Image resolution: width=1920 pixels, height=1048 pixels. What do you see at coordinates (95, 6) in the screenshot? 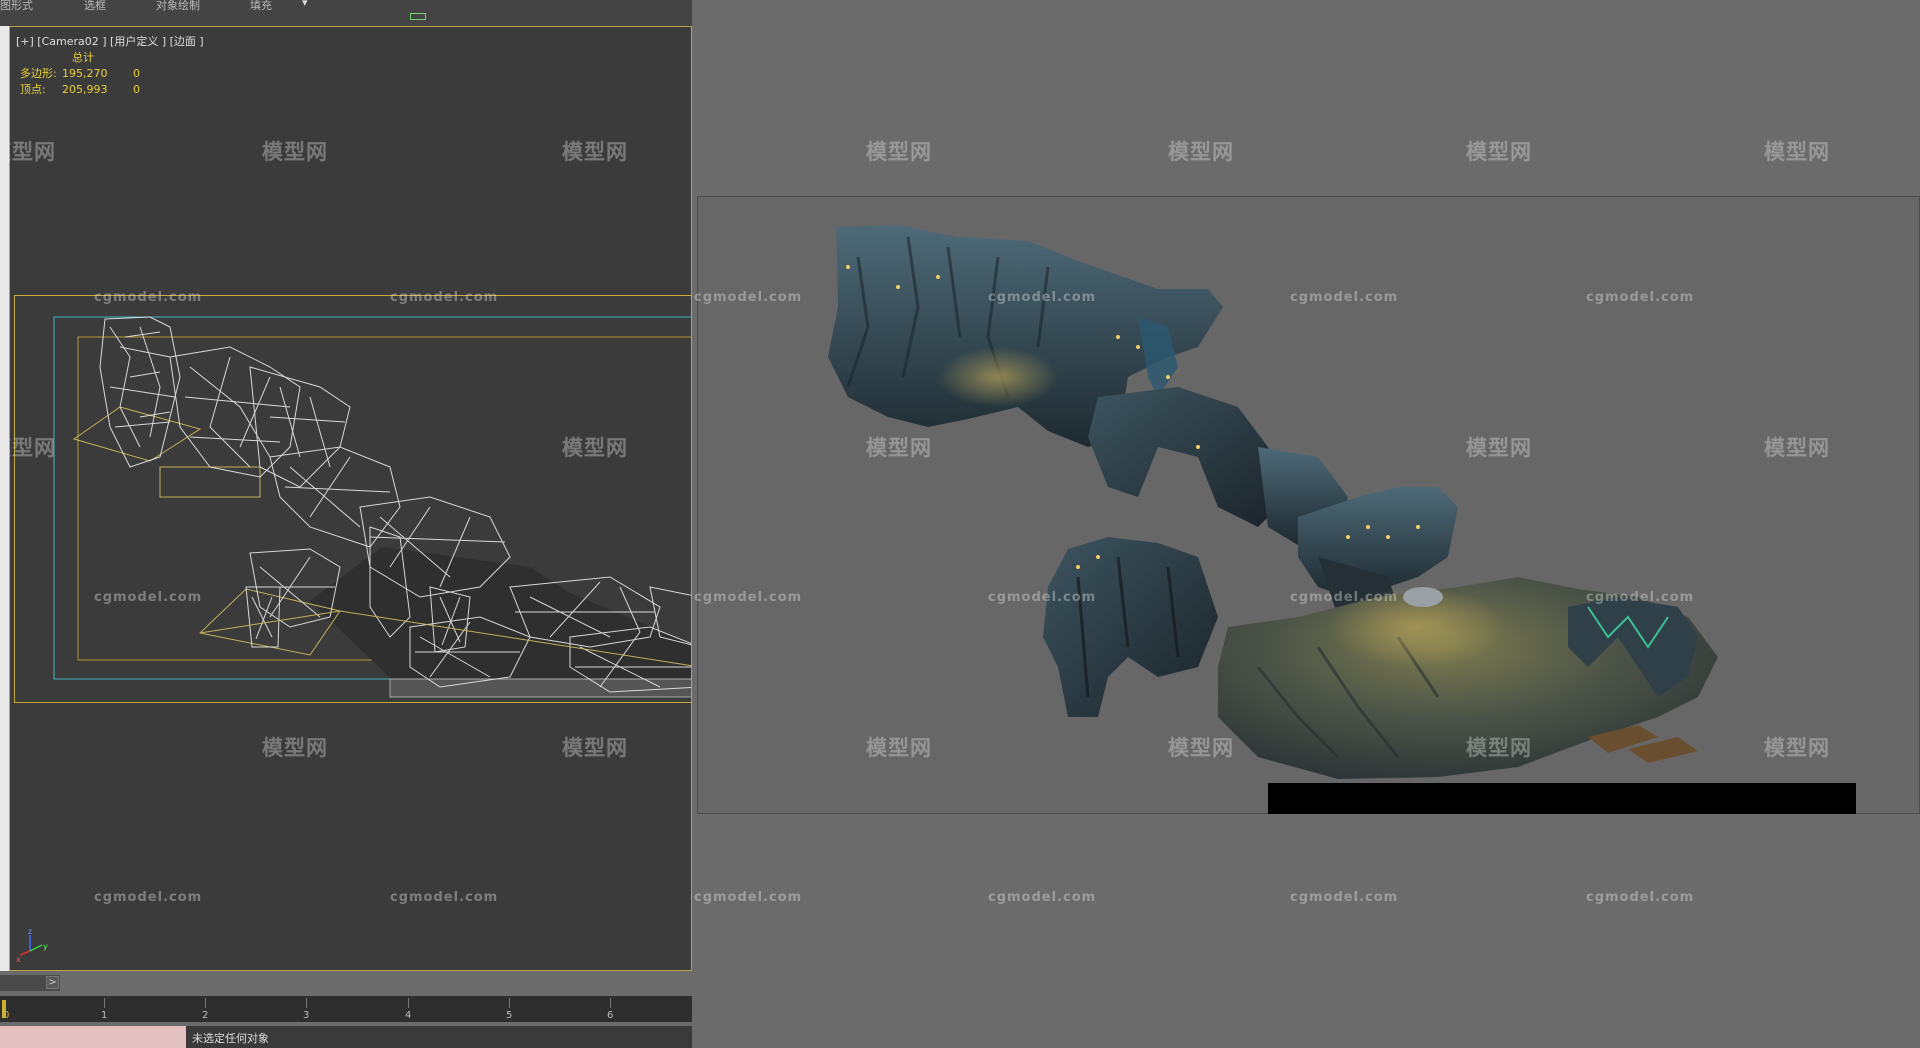
I see `toolbar-label-1: 选框` at bounding box center [95, 6].